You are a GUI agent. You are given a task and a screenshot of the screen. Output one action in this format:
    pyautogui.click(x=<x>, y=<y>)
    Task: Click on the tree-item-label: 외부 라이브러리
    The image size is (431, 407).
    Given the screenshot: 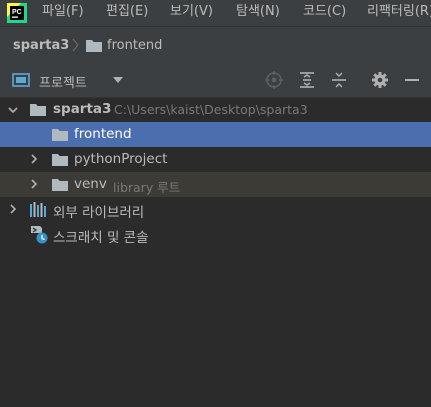 What is the action you would take?
    pyautogui.click(x=99, y=213)
    